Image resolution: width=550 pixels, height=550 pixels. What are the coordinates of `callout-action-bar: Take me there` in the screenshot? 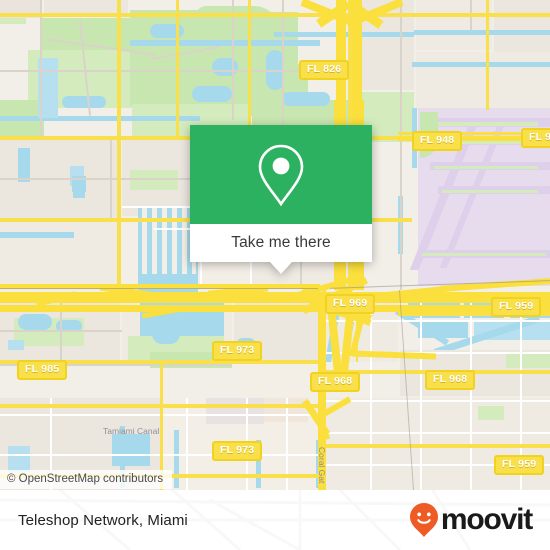 It's located at (281, 249).